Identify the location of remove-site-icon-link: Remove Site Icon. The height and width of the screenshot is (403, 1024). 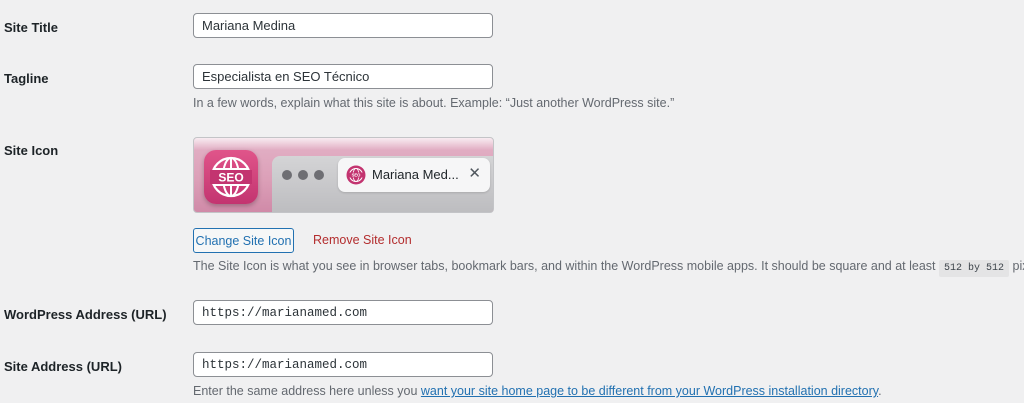
(362, 240).